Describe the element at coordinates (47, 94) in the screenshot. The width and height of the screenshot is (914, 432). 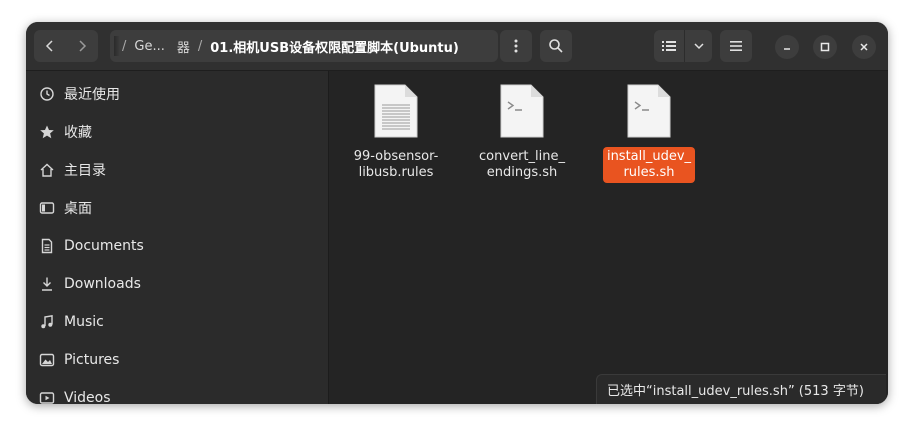
I see `clock-icon` at that location.